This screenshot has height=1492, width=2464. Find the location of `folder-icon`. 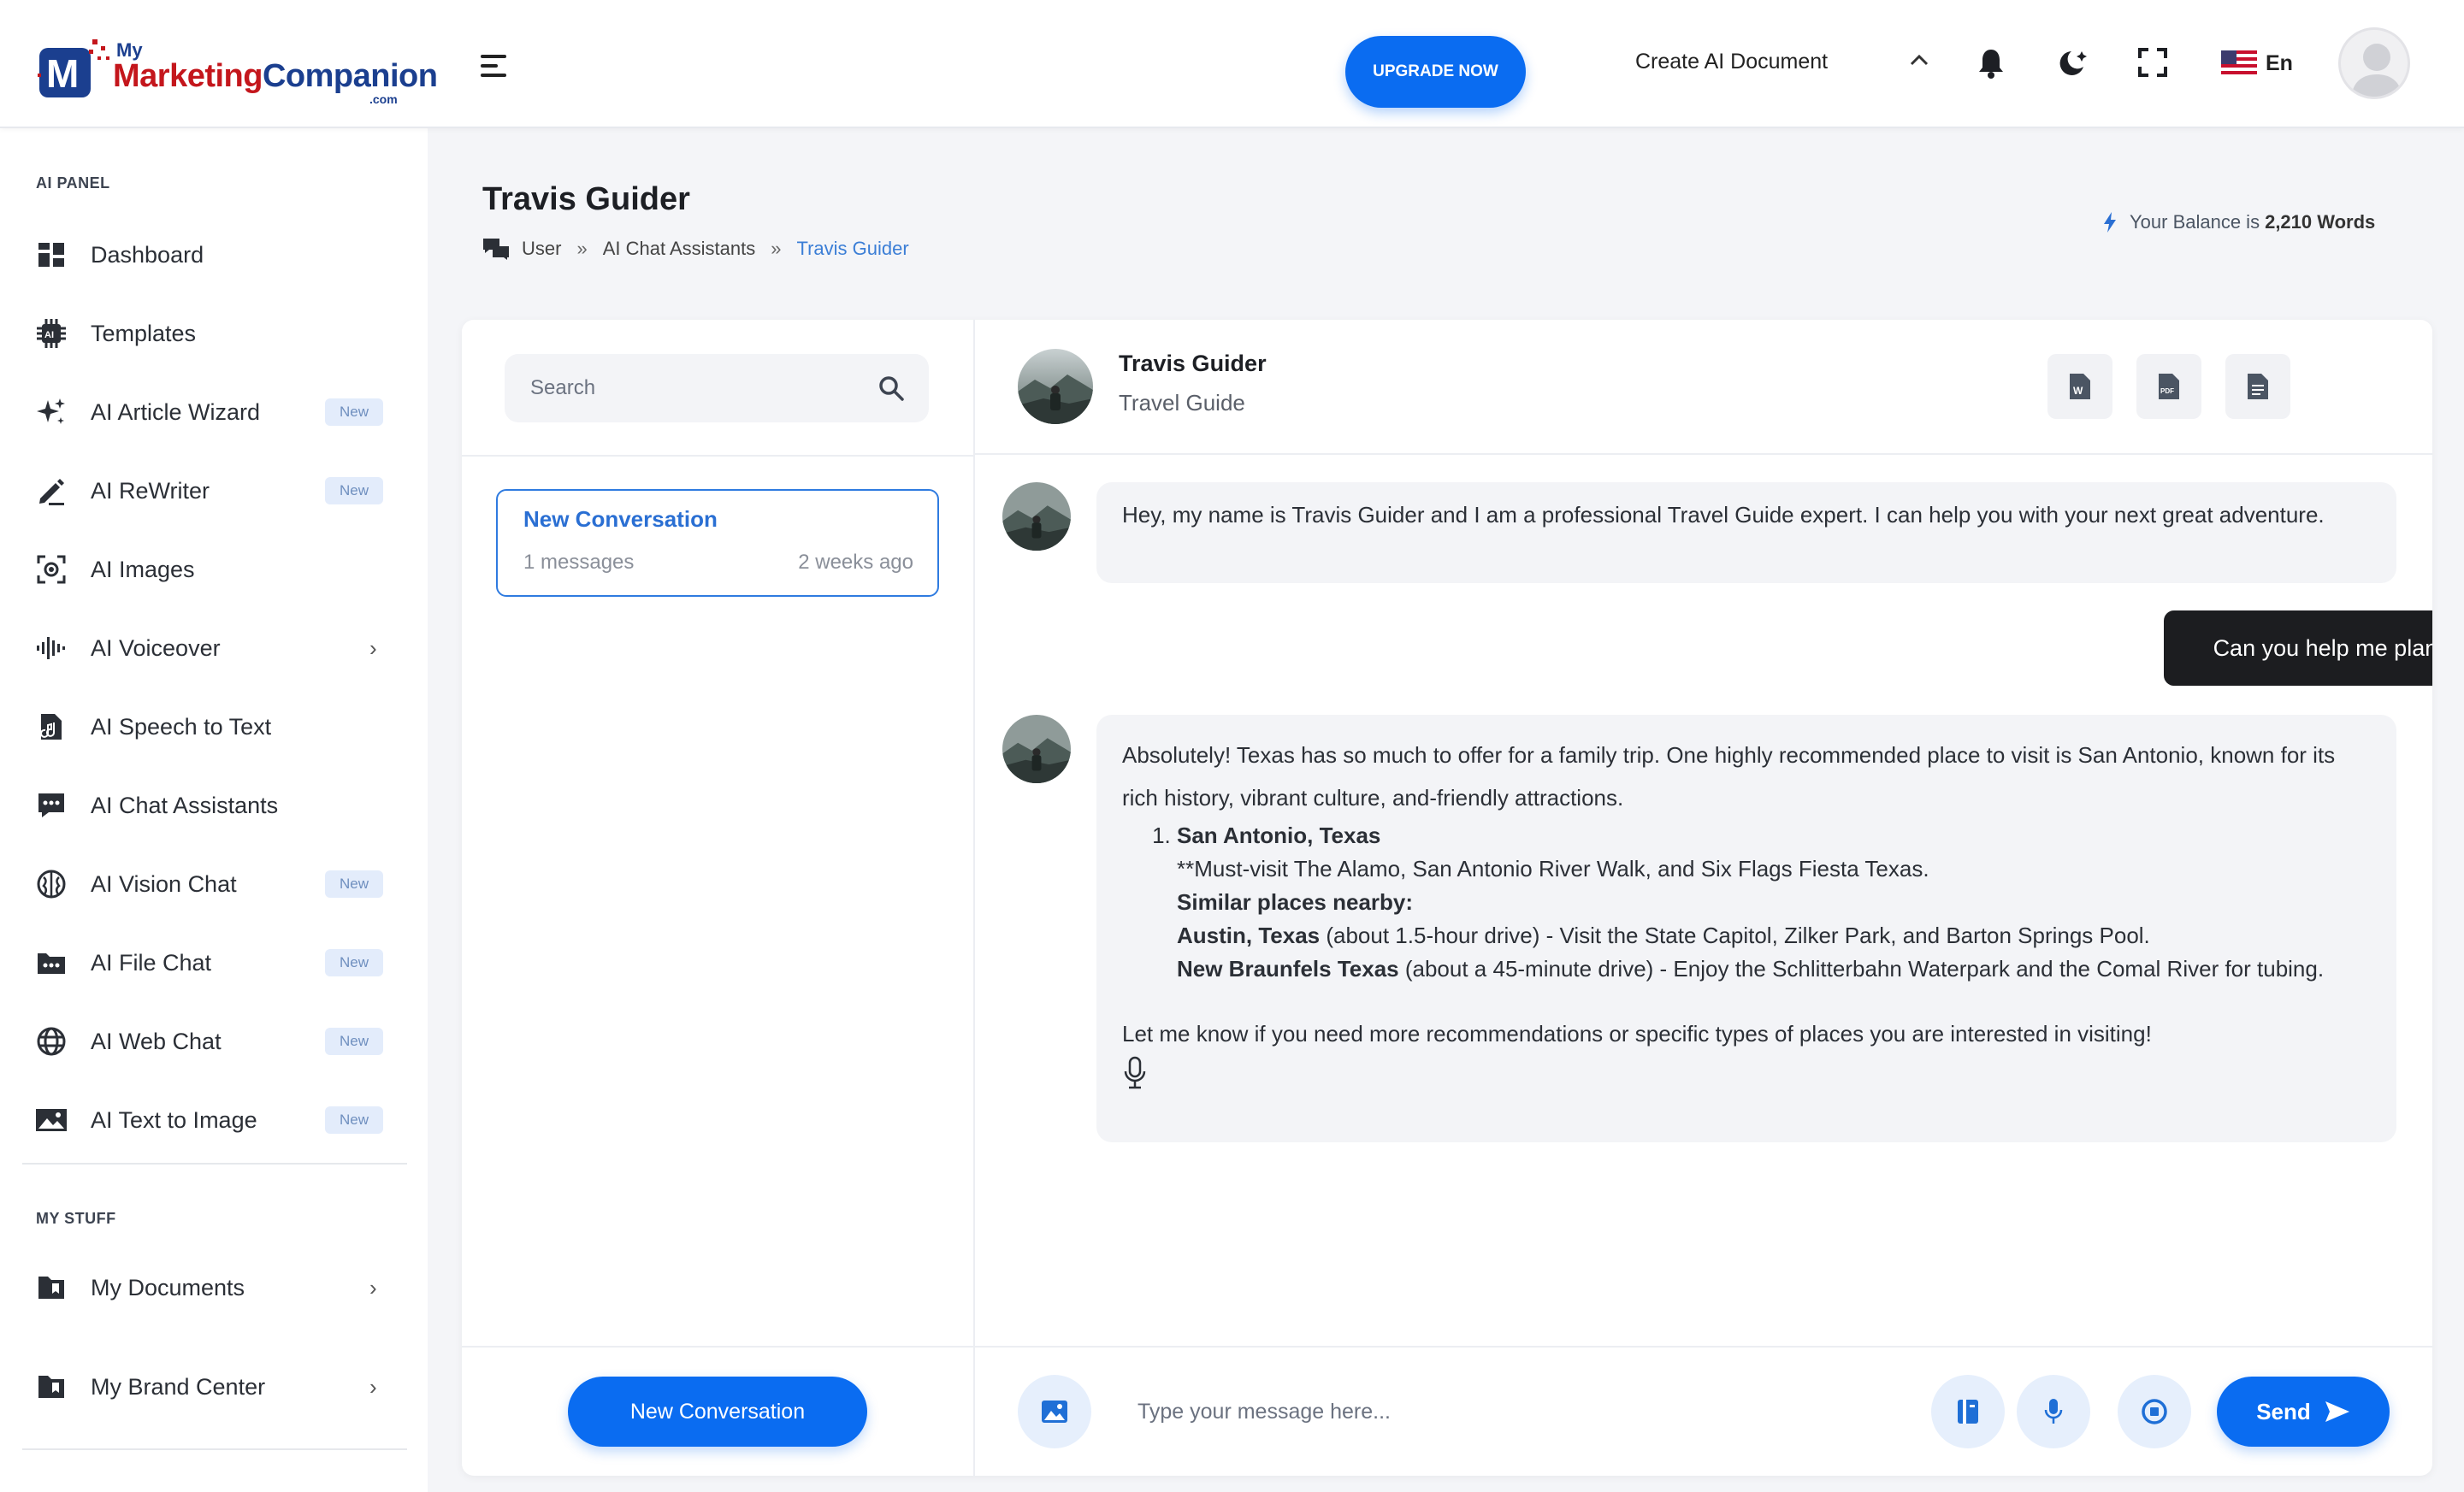

folder-icon is located at coordinates (51, 1387).